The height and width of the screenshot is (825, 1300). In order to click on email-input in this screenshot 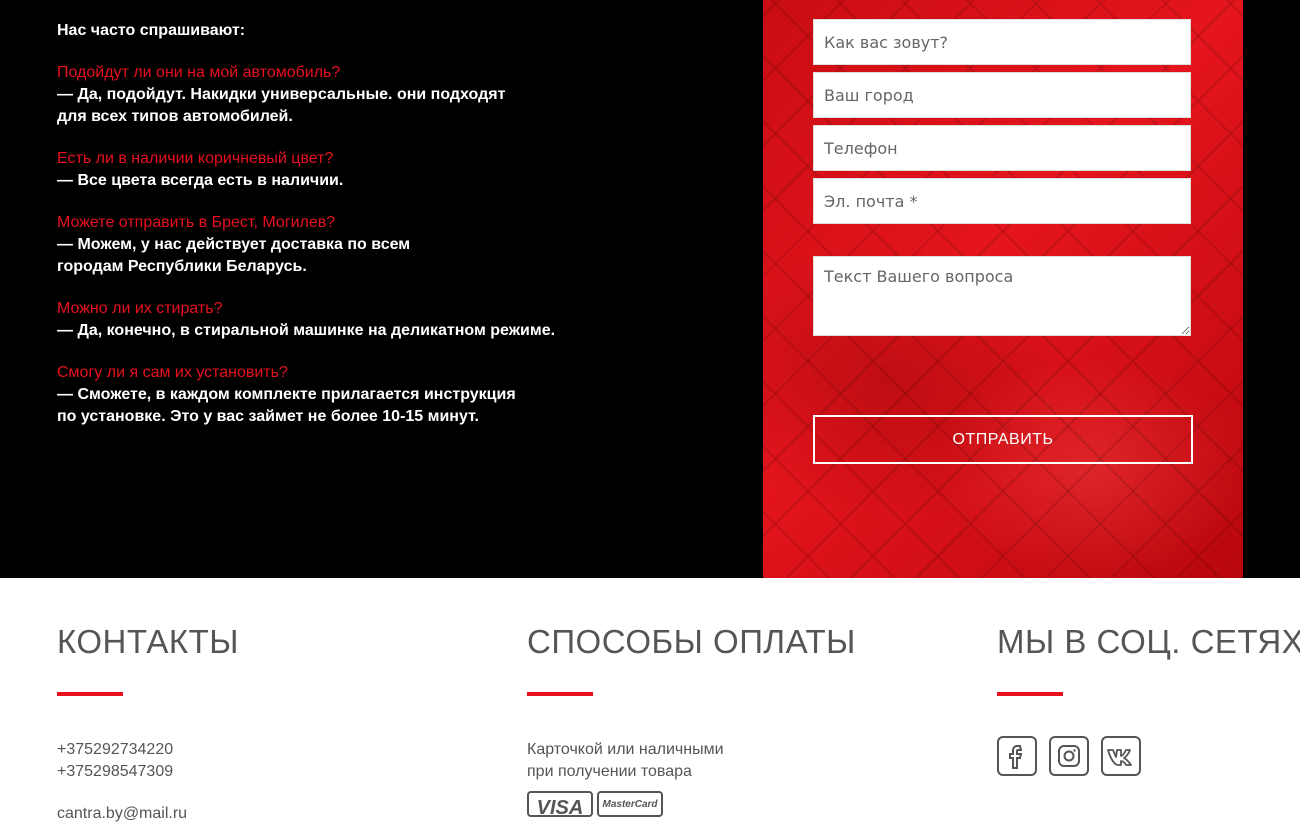, I will do `click(1002, 201)`.